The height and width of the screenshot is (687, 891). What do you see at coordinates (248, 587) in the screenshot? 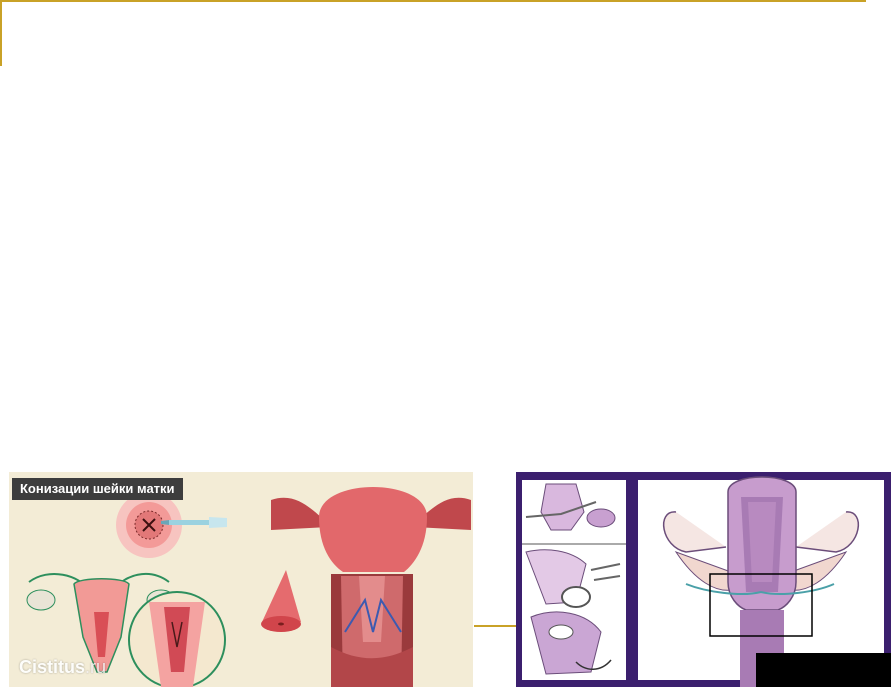
I see `conization-artwork` at bounding box center [248, 587].